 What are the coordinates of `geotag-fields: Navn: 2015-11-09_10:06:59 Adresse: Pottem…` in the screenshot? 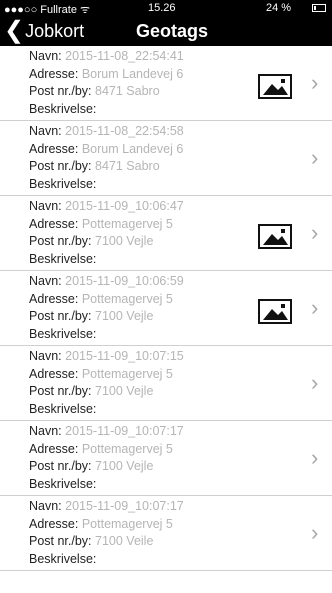 It's located at (144, 308).